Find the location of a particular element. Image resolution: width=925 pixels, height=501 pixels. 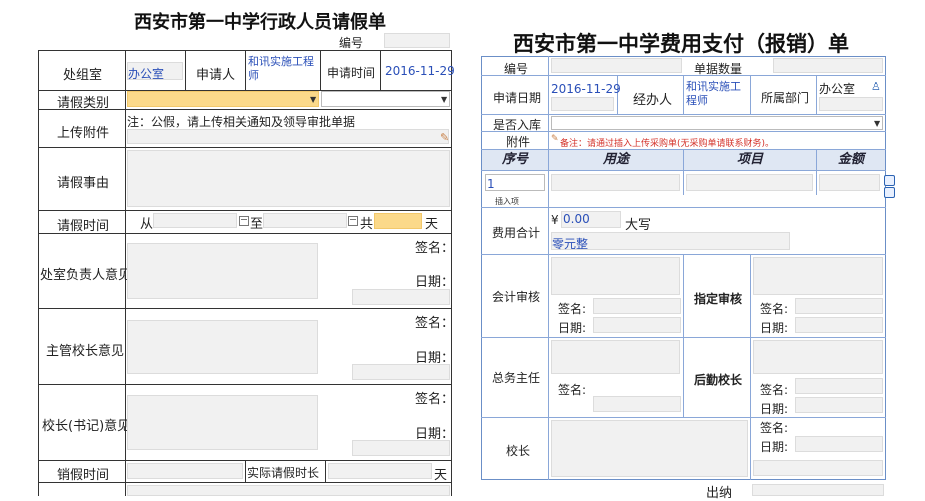

start-date-field is located at coordinates (195, 220).